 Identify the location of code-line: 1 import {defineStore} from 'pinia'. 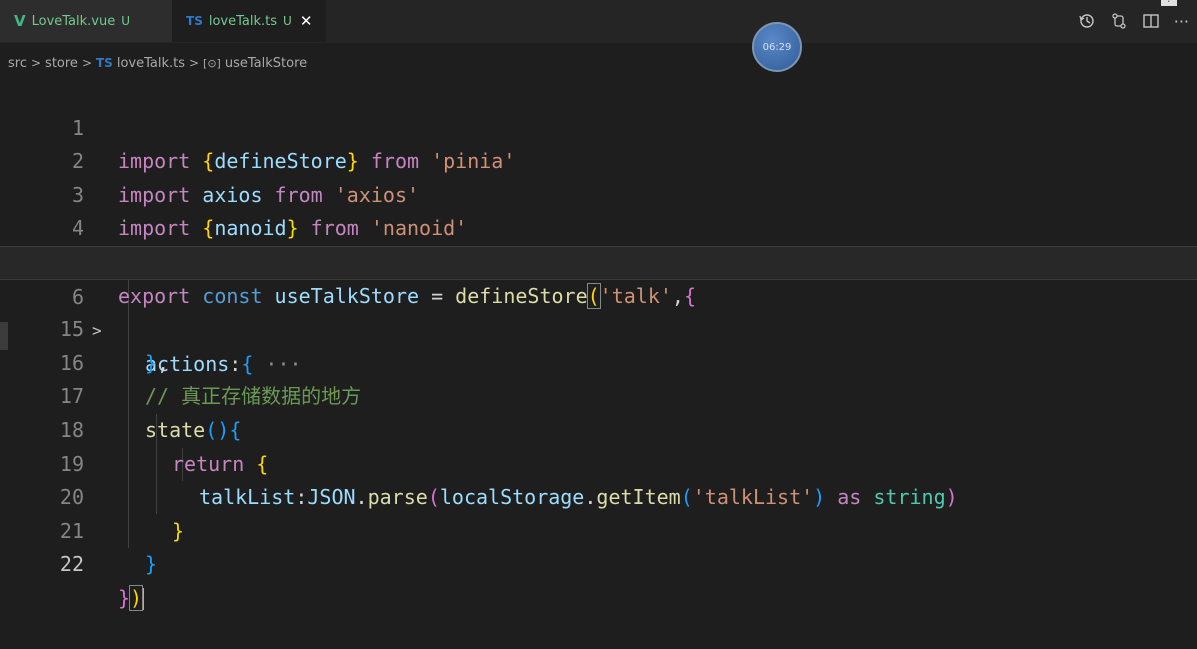
(598, 126).